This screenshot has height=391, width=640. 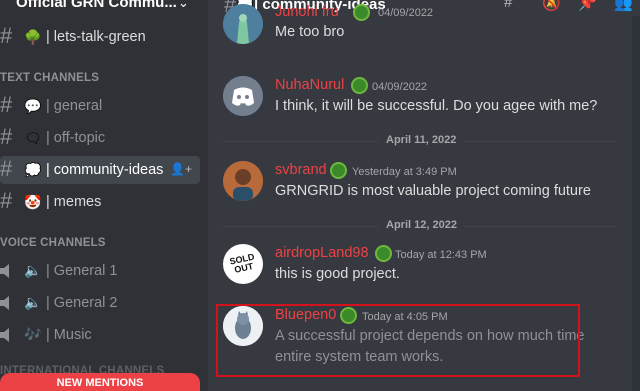 What do you see at coordinates (100, 382) in the screenshot?
I see `new-mentions-button: NEW MENTIONS` at bounding box center [100, 382].